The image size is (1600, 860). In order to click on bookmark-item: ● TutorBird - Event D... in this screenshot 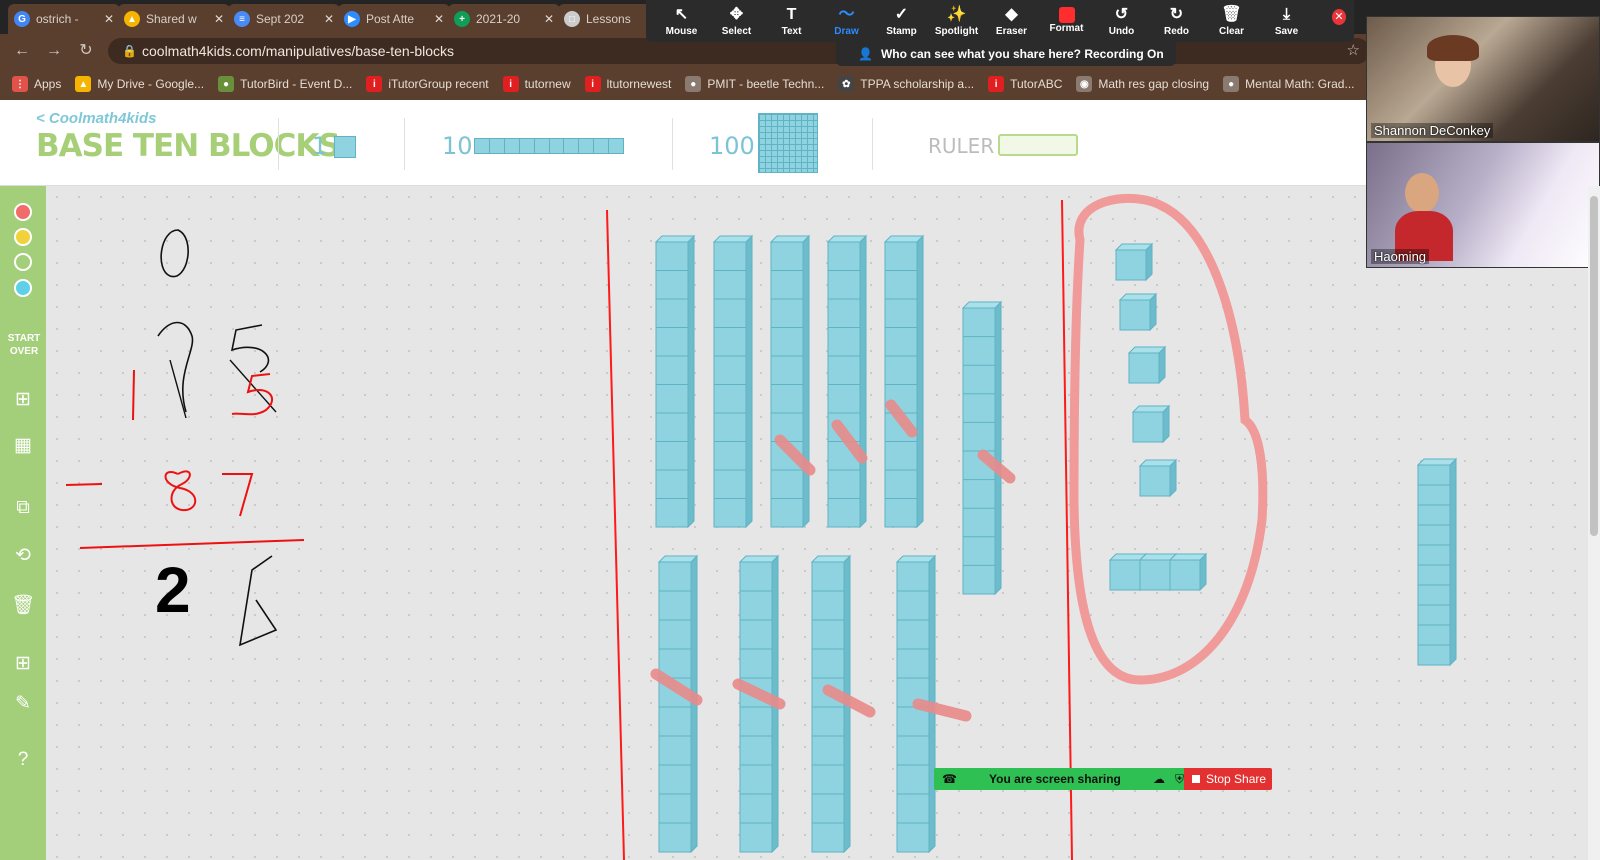, I will do `click(285, 84)`.